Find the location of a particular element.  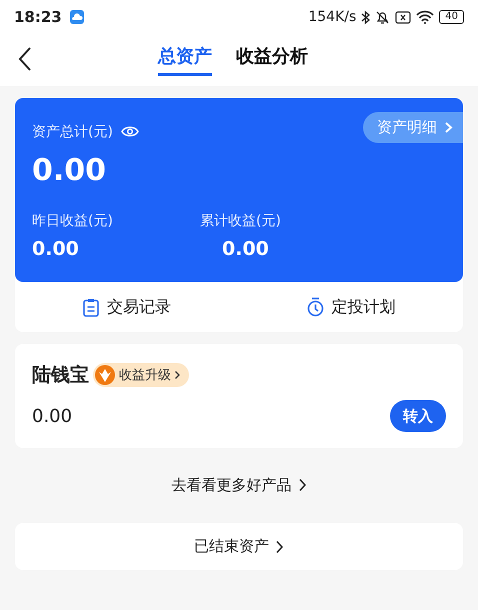

status-time: 18:23 is located at coordinates (38, 17).